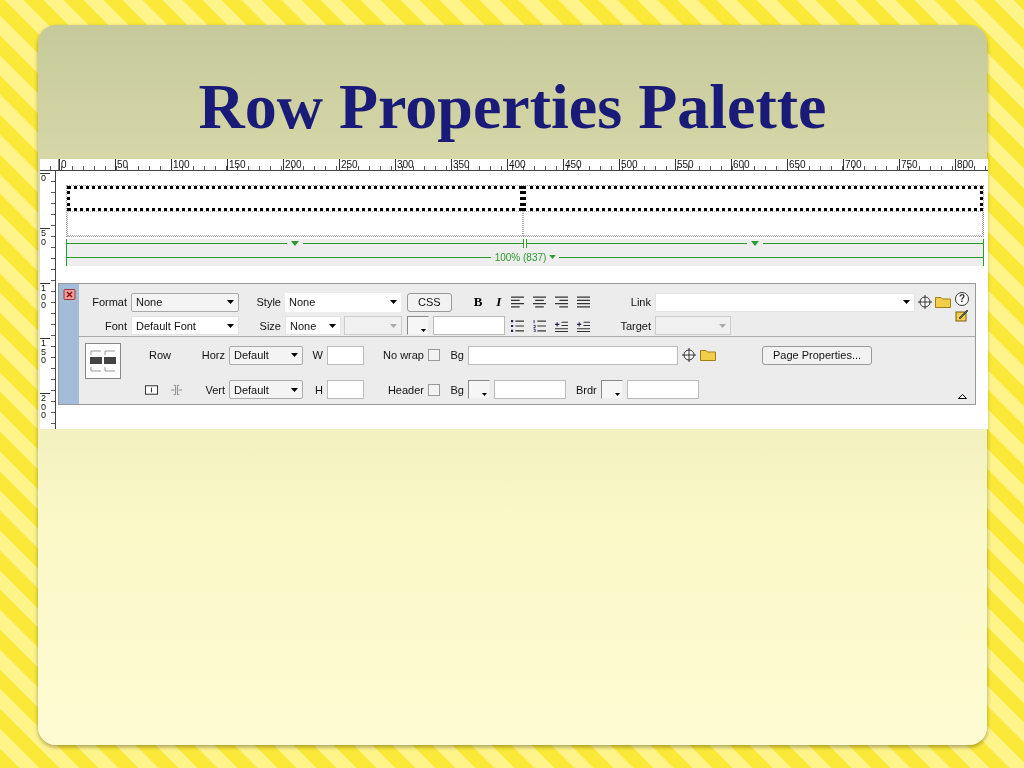 The image size is (1024, 768). I want to click on ruler-label: 700, so click(871, 164).